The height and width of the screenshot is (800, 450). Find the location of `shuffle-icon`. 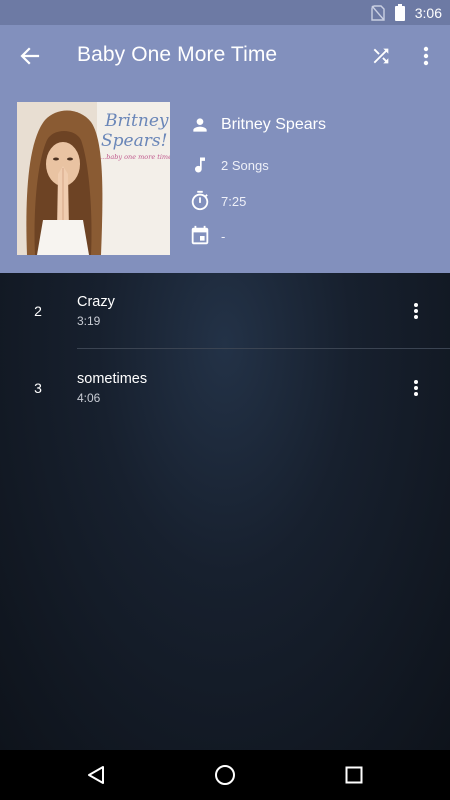

shuffle-icon is located at coordinates (381, 56).